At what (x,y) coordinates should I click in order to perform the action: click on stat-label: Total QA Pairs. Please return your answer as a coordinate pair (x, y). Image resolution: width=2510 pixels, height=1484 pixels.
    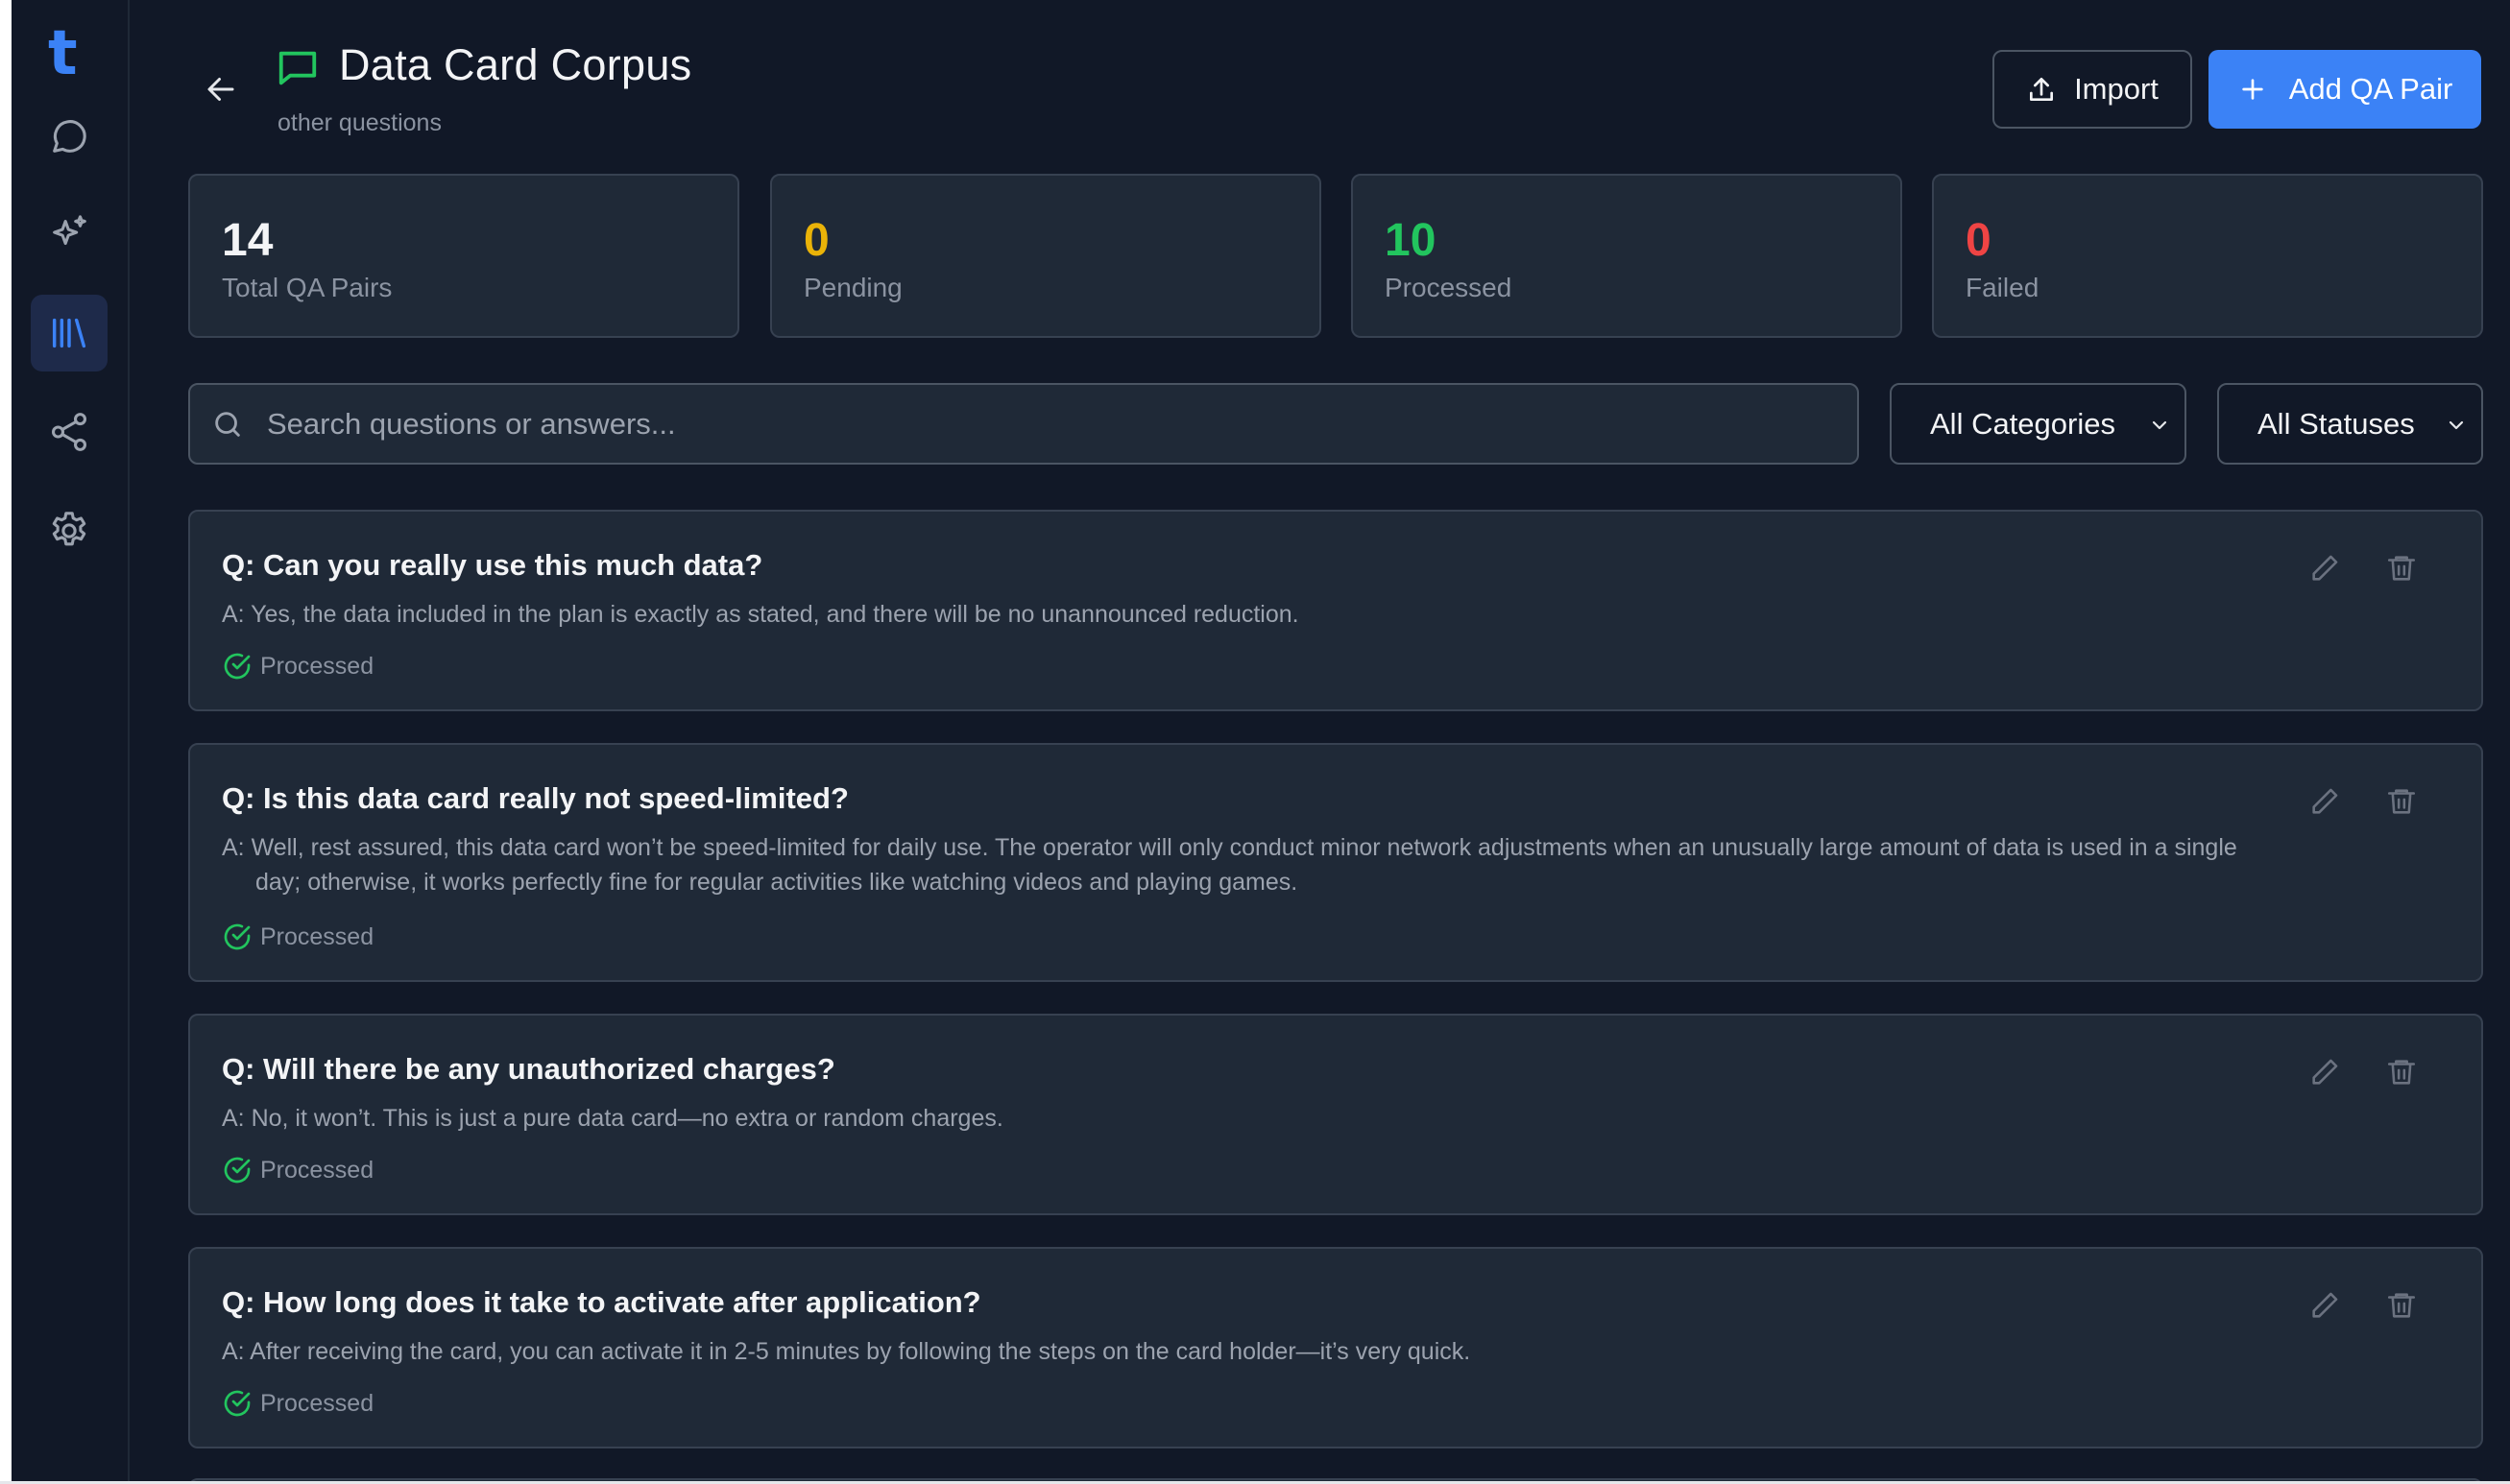
    Looking at the image, I should click on (307, 288).